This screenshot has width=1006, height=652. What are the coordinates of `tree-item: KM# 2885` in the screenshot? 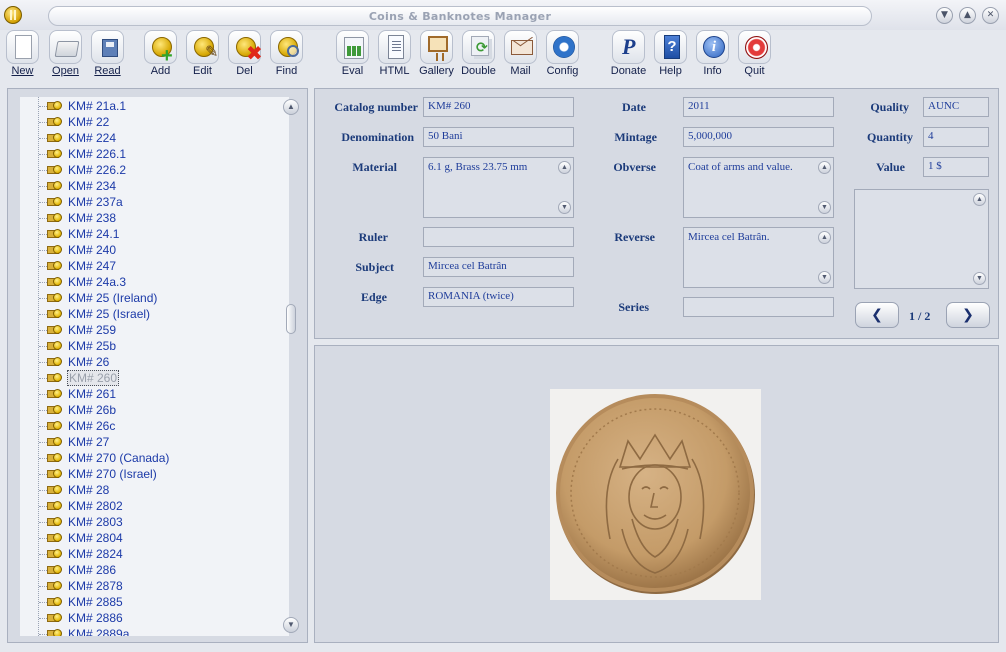 It's located at (154, 602).